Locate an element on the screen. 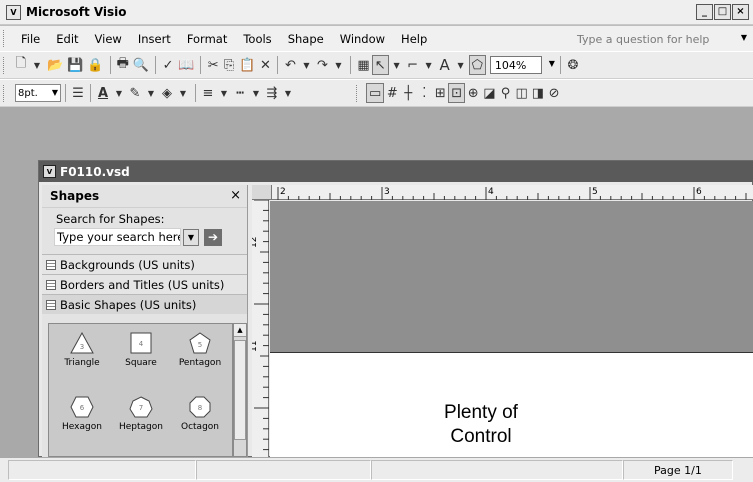 The image size is (753, 482). minimize-button: _ is located at coordinates (704, 12).